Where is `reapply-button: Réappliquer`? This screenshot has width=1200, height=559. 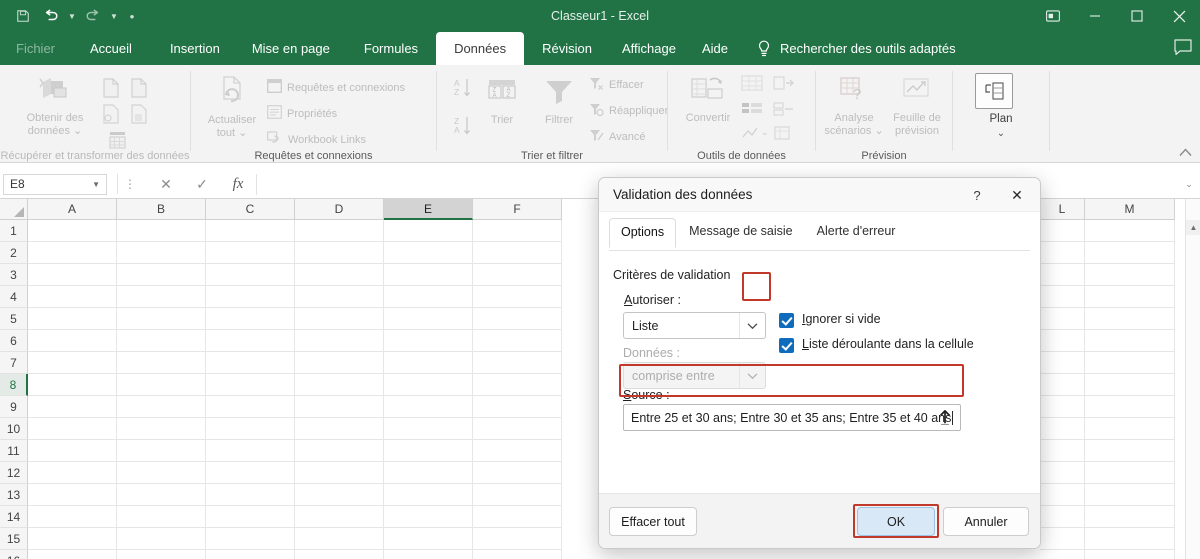 reapply-button: Réappliquer is located at coordinates (628, 110).